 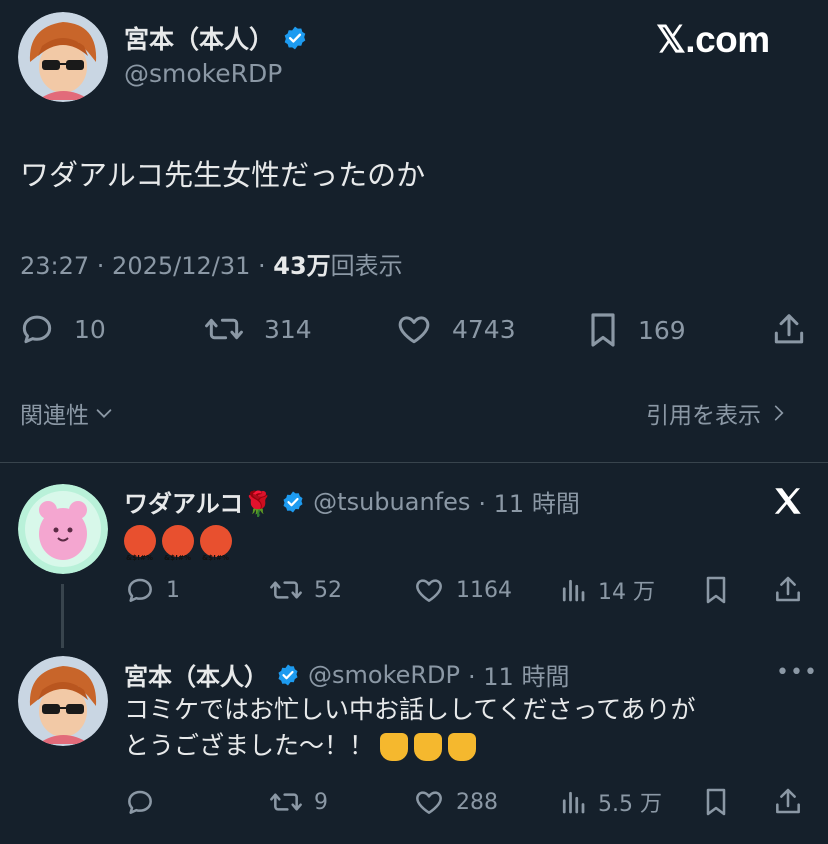 What do you see at coordinates (196, 674) in the screenshot?
I see `reply-author-name: 宮本（本人）` at bounding box center [196, 674].